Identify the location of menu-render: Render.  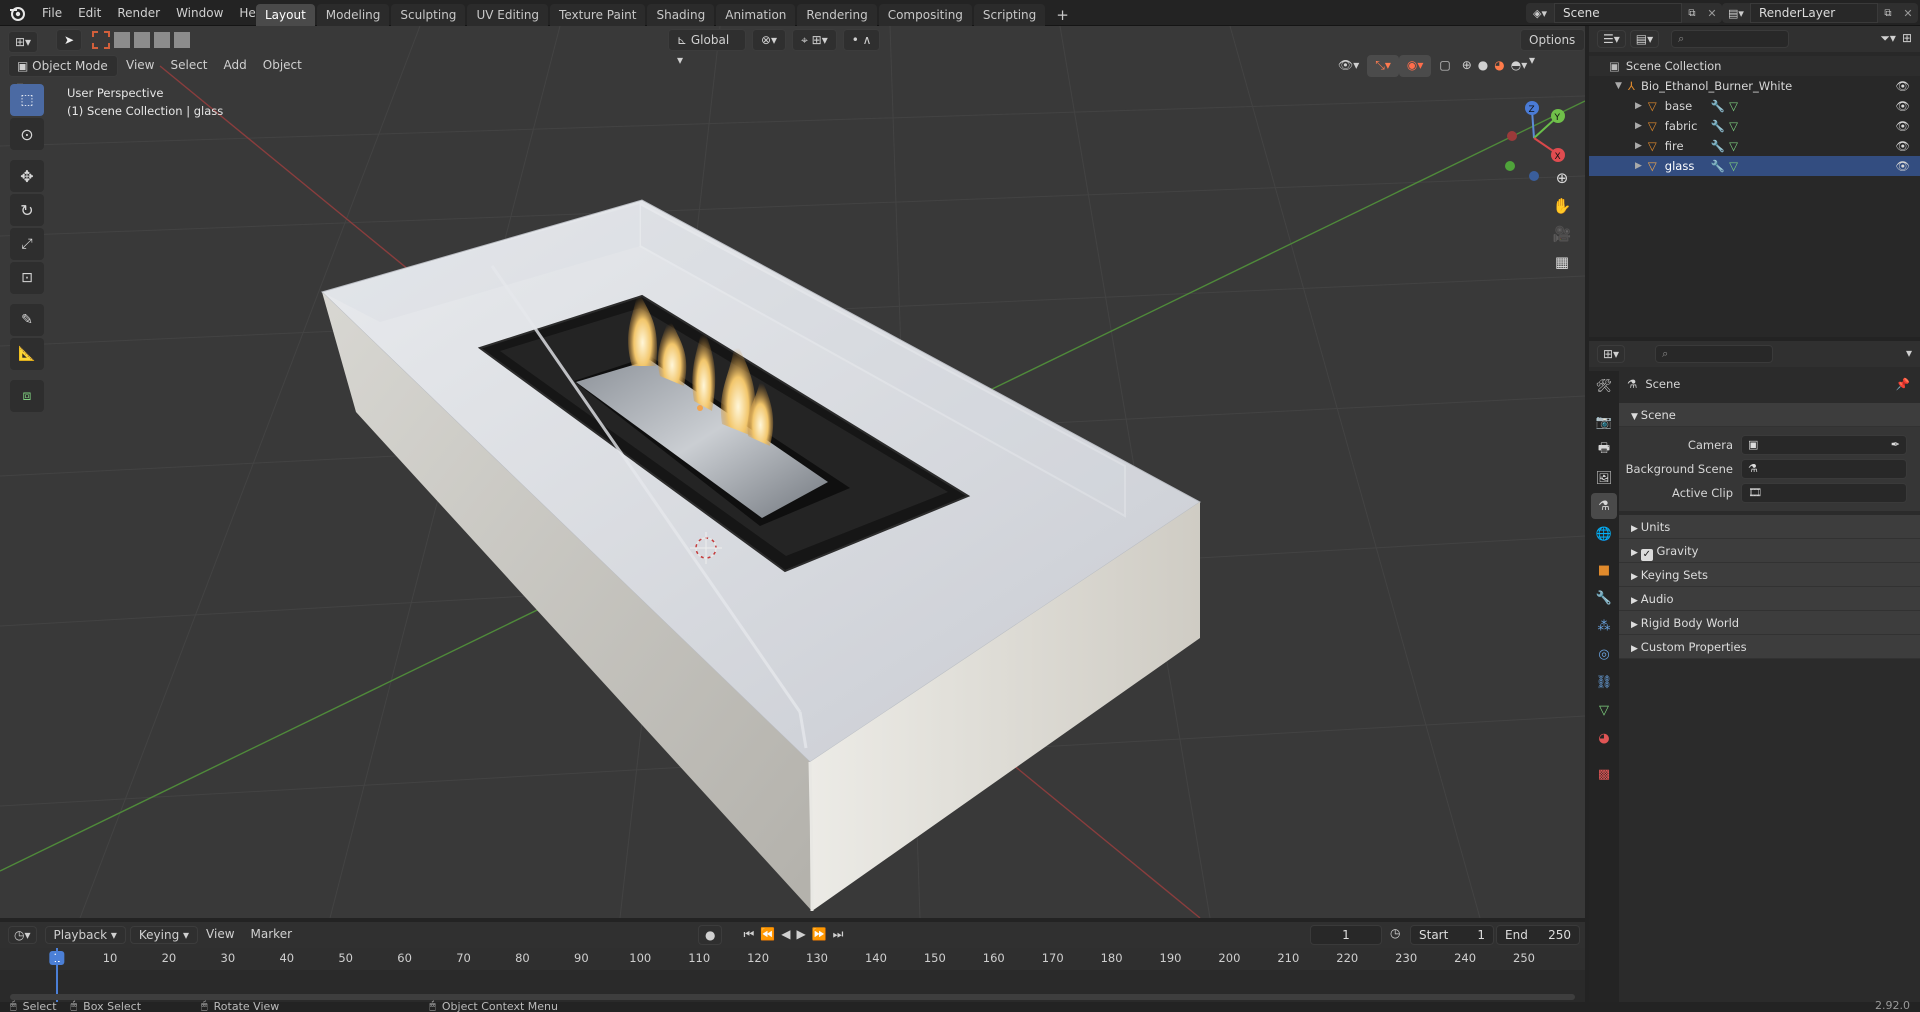
(138, 13).